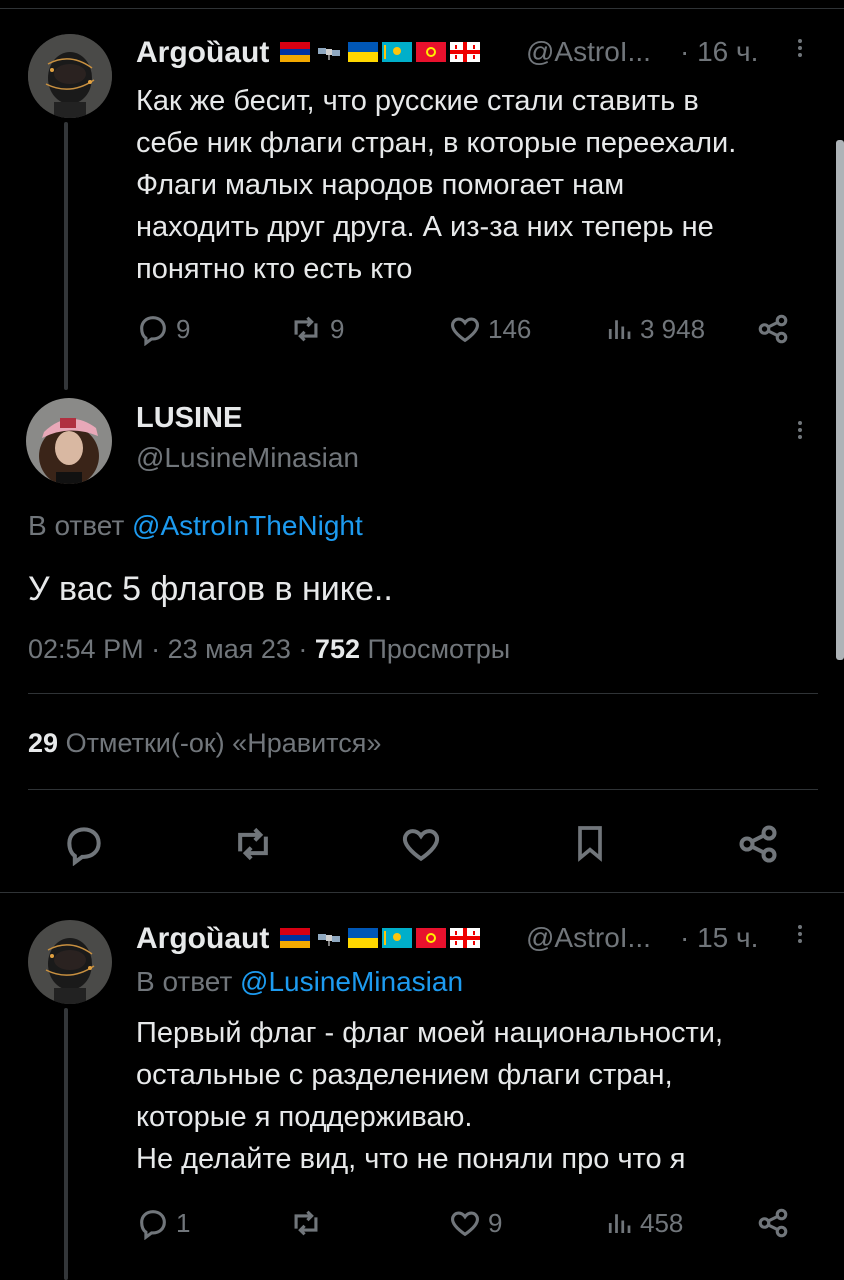  What do you see at coordinates (351, 981) in the screenshot?
I see `reply-to-link: @LusineMinasian` at bounding box center [351, 981].